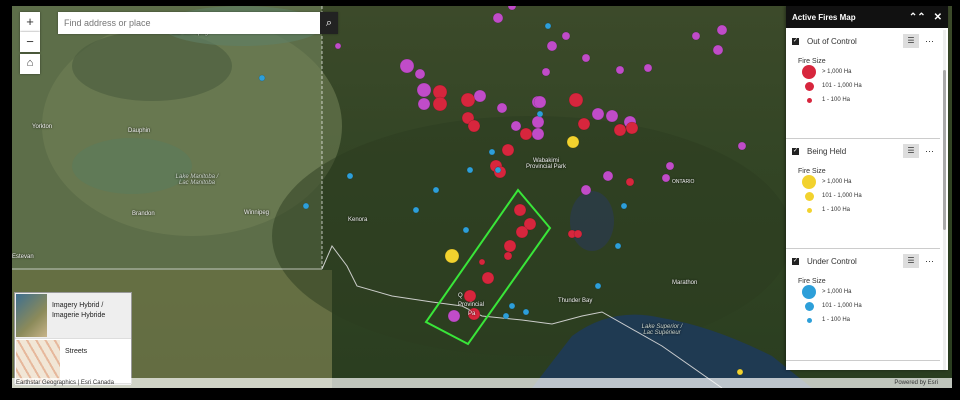  I want to click on search-input, so click(189, 23).